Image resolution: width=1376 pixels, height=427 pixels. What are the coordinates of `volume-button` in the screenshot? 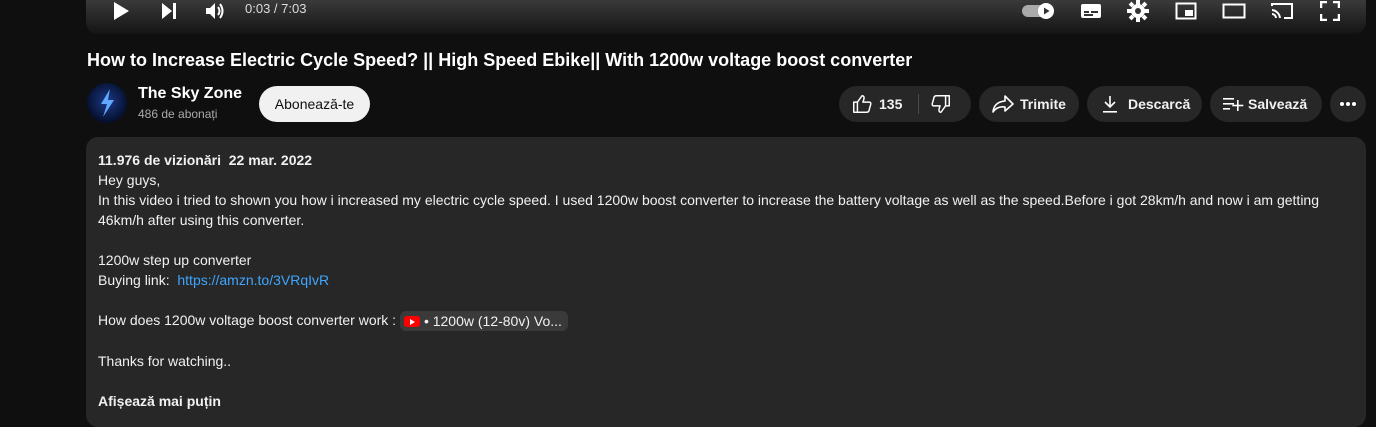 It's located at (215, 11).